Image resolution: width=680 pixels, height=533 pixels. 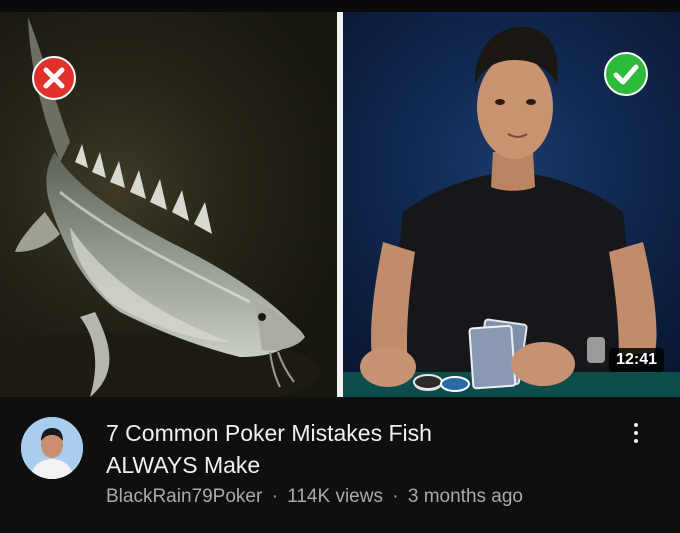 I want to click on channel-avatar, so click(x=52, y=448).